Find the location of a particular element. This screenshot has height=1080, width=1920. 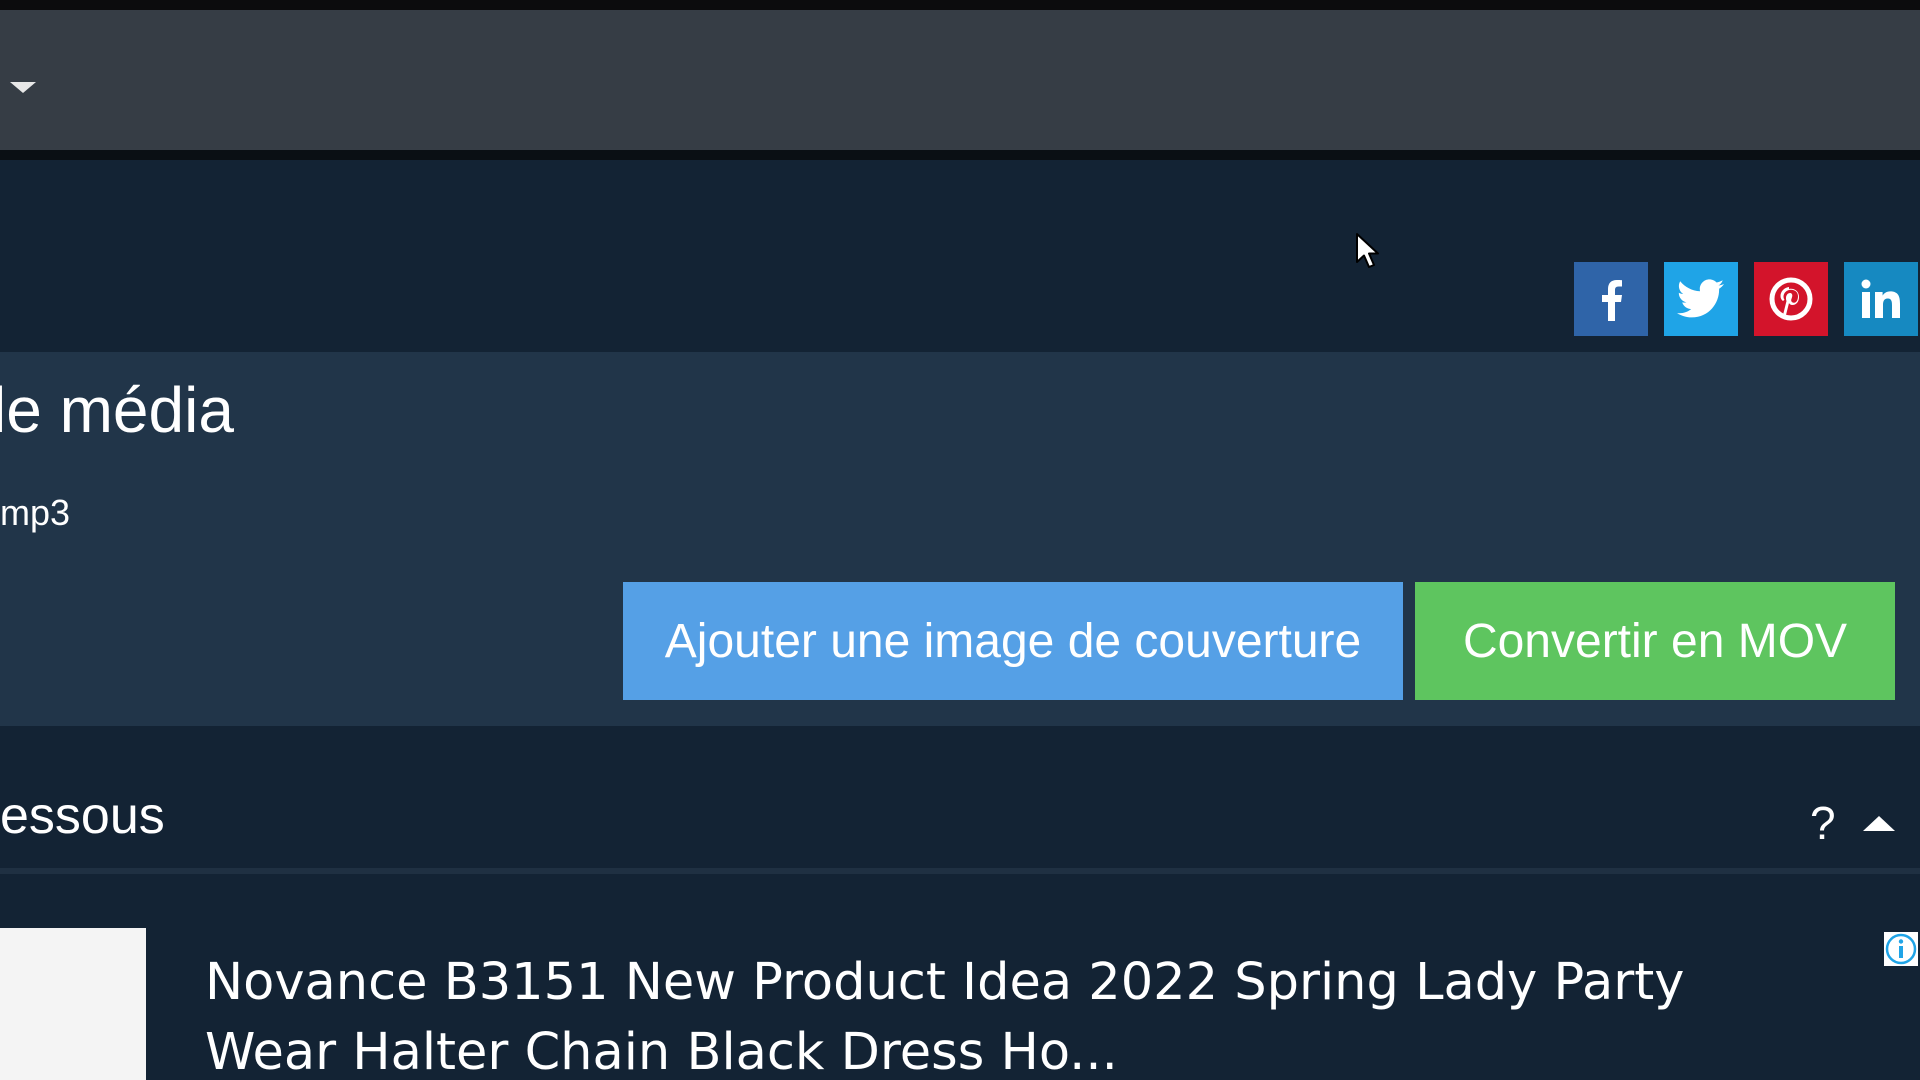

pinterest-icon is located at coordinates (1791, 299).